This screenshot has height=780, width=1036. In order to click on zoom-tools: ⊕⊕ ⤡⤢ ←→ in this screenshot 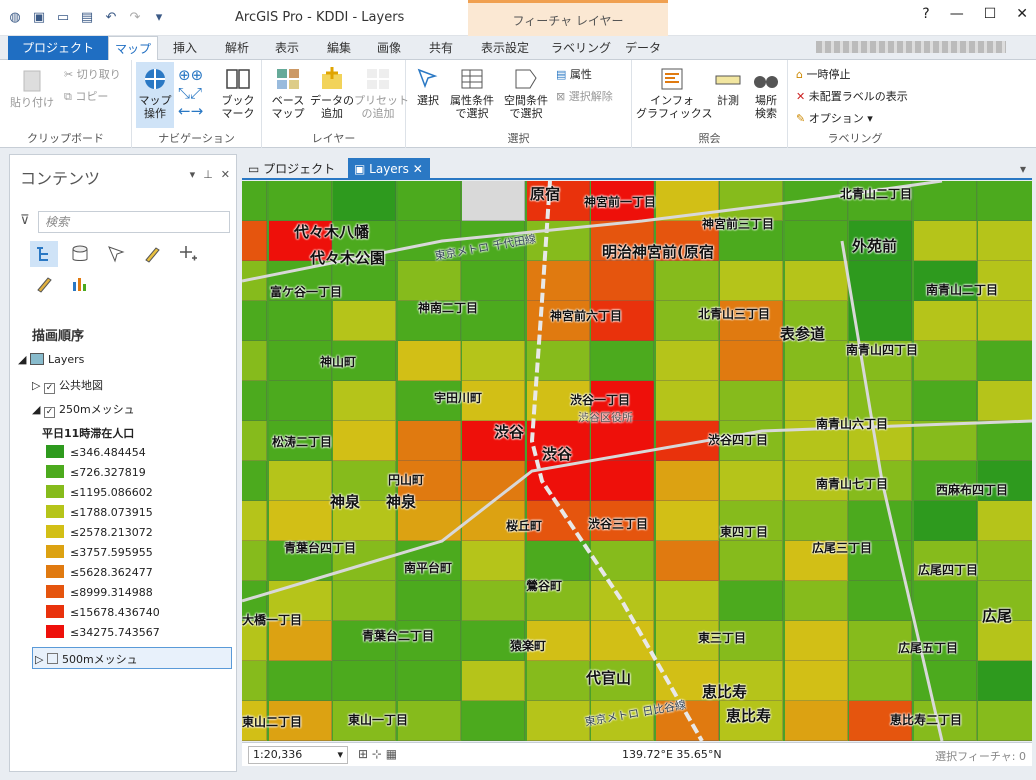, I will do `click(196, 94)`.